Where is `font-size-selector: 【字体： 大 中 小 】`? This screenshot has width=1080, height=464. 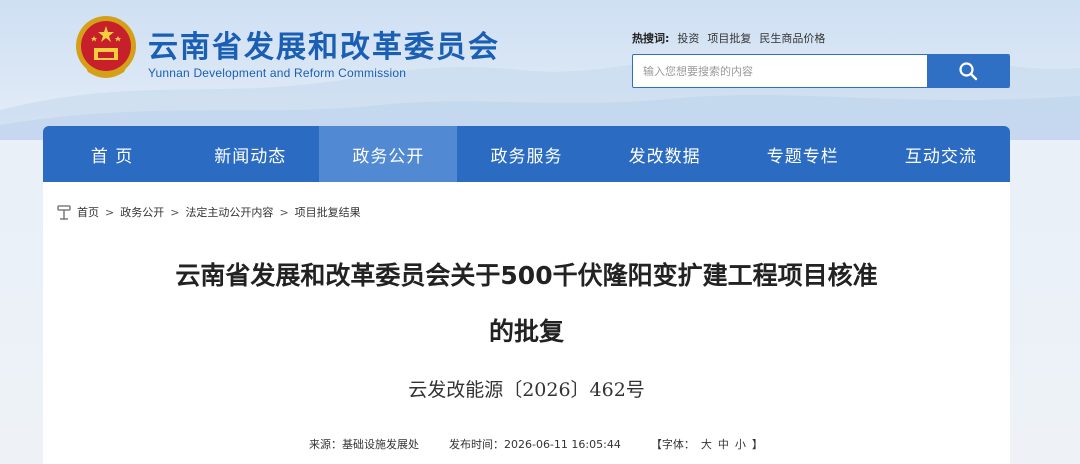 font-size-selector: 【字体： 大 中 小 】 is located at coordinates (707, 444).